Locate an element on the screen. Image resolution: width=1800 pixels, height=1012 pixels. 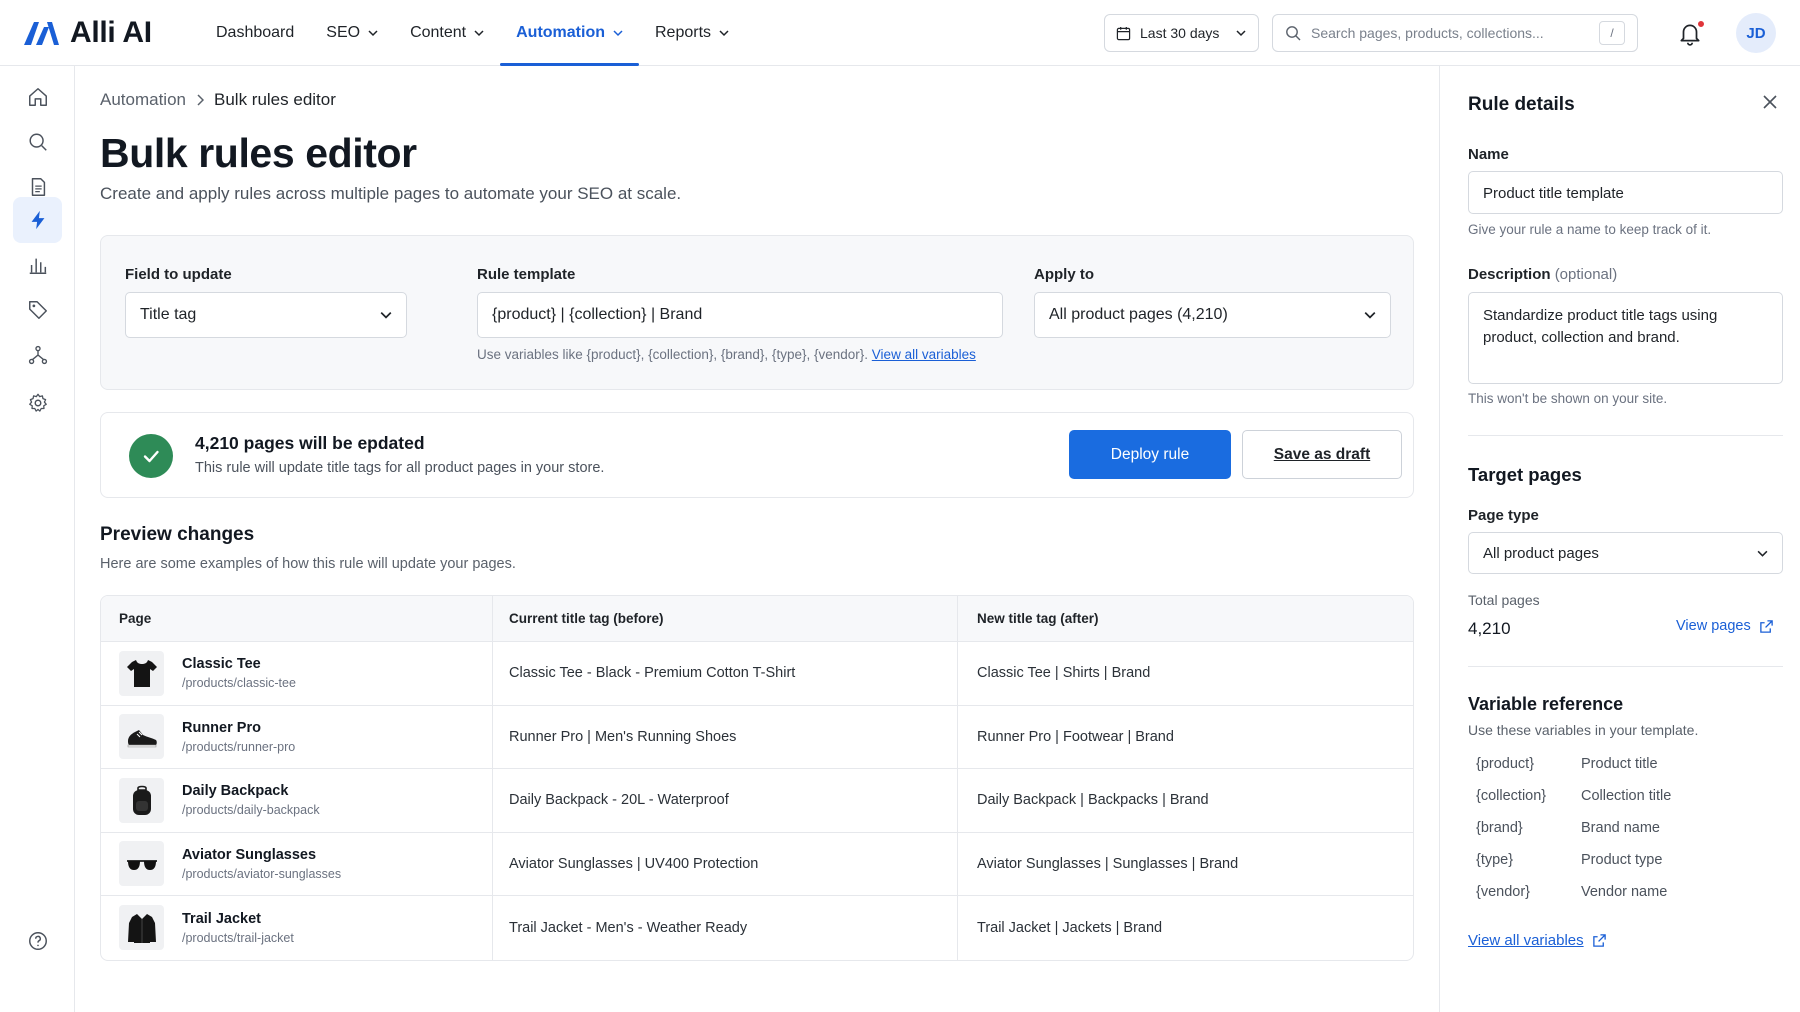
nav-automation: Automation is located at coordinates (569, 33).